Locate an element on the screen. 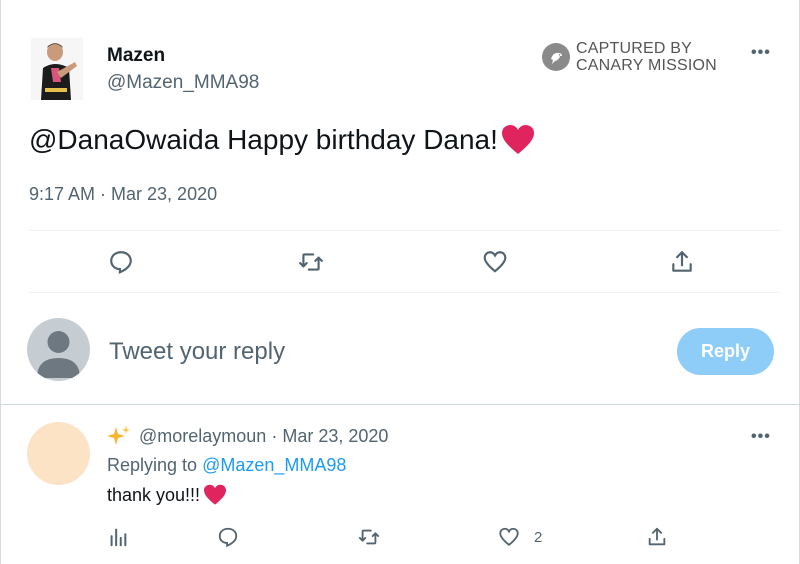  tweet-text-content: @DanaOwaida Happy birthday Dana! is located at coordinates (263, 139).